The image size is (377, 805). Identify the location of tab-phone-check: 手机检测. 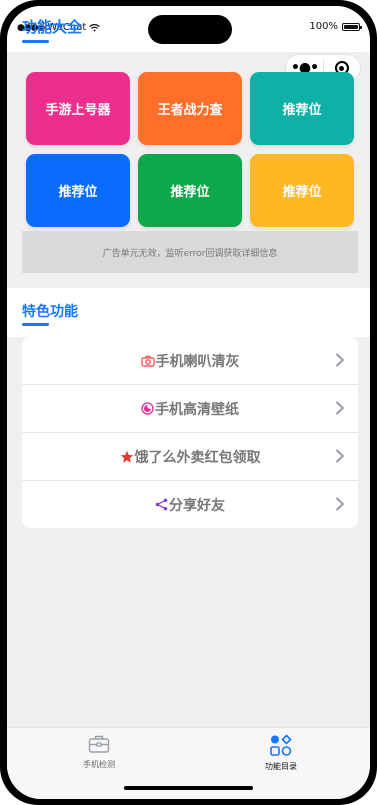
(99, 752).